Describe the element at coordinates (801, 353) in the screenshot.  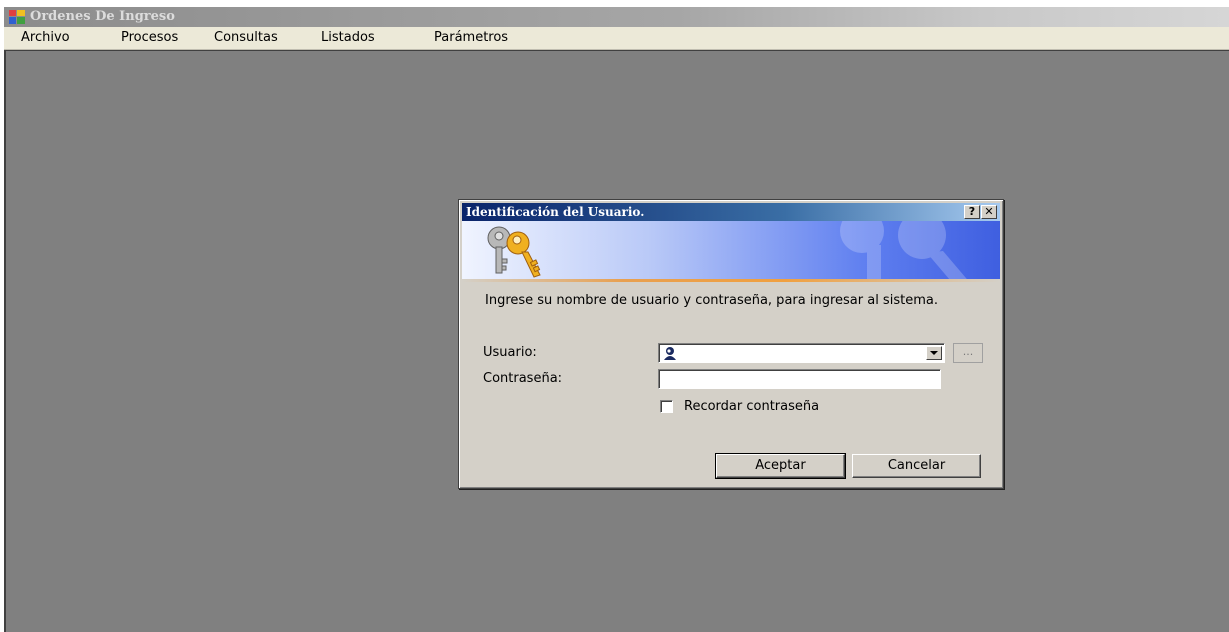
I see `user-combobox` at that location.